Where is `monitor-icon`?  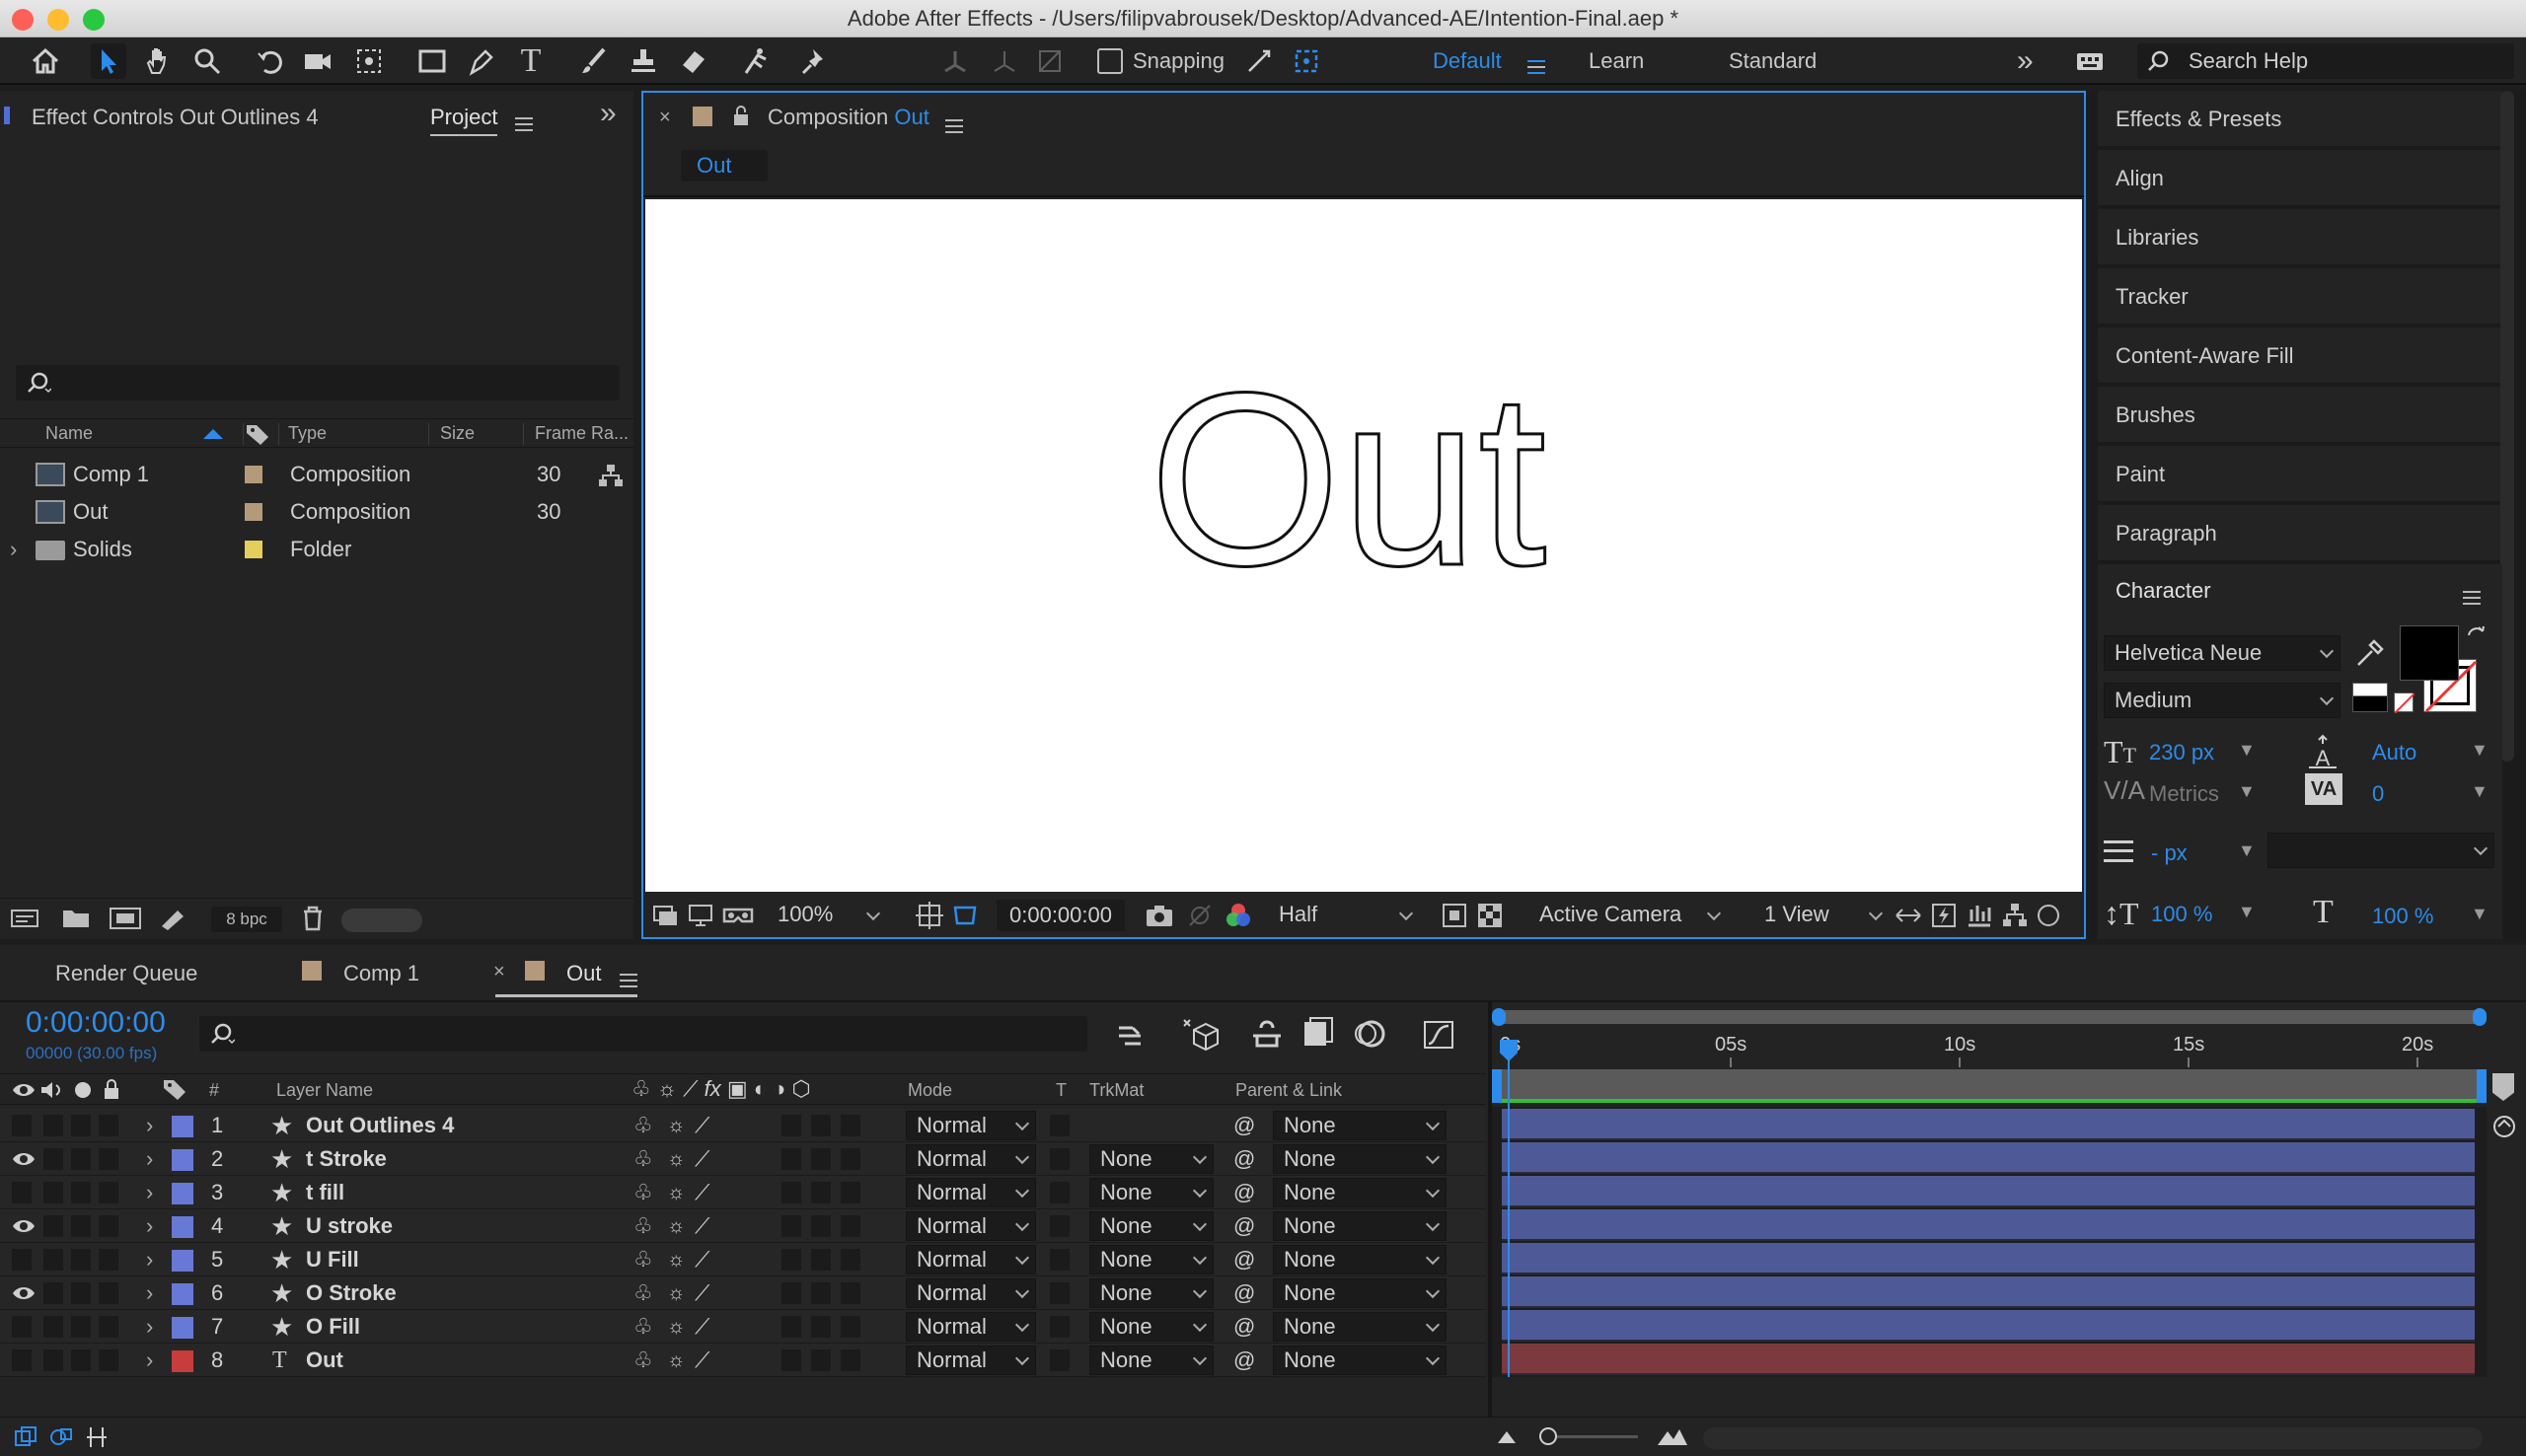
monitor-icon is located at coordinates (700, 915).